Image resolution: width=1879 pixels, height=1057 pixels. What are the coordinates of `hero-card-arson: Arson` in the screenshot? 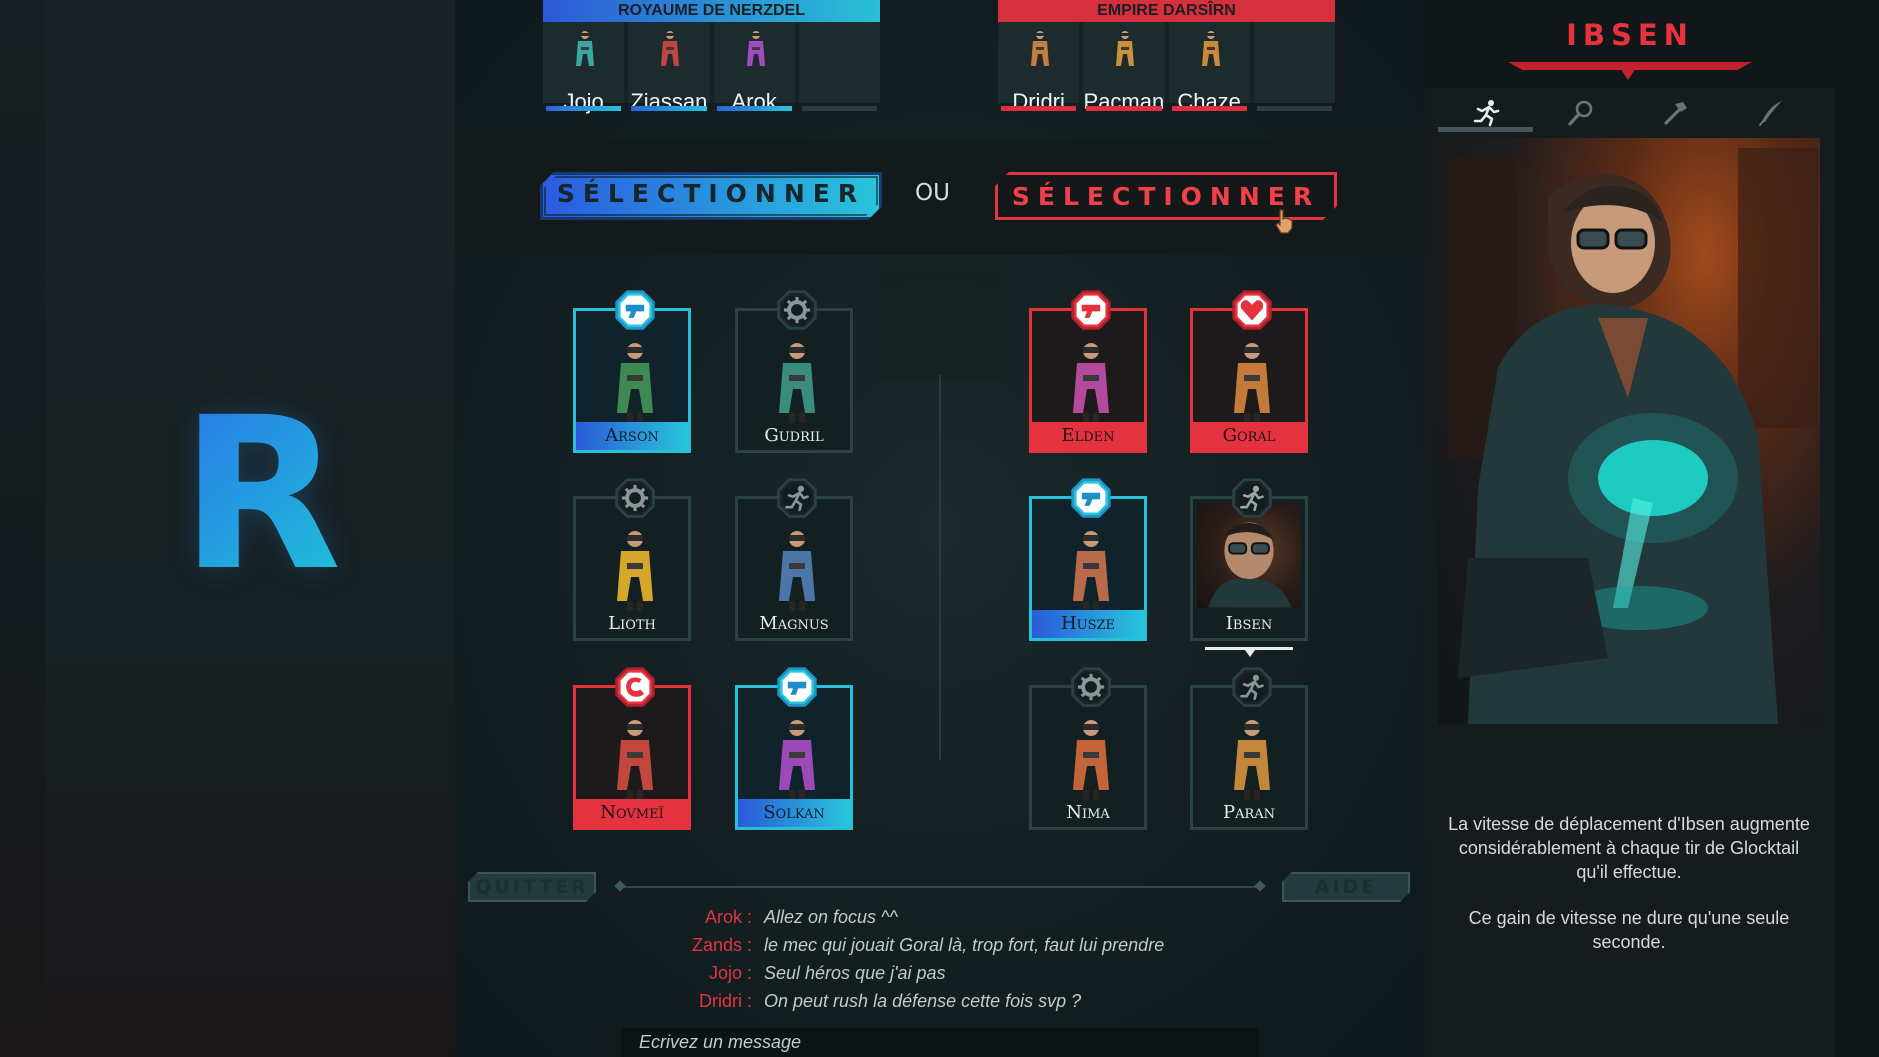 It's located at (632, 371).